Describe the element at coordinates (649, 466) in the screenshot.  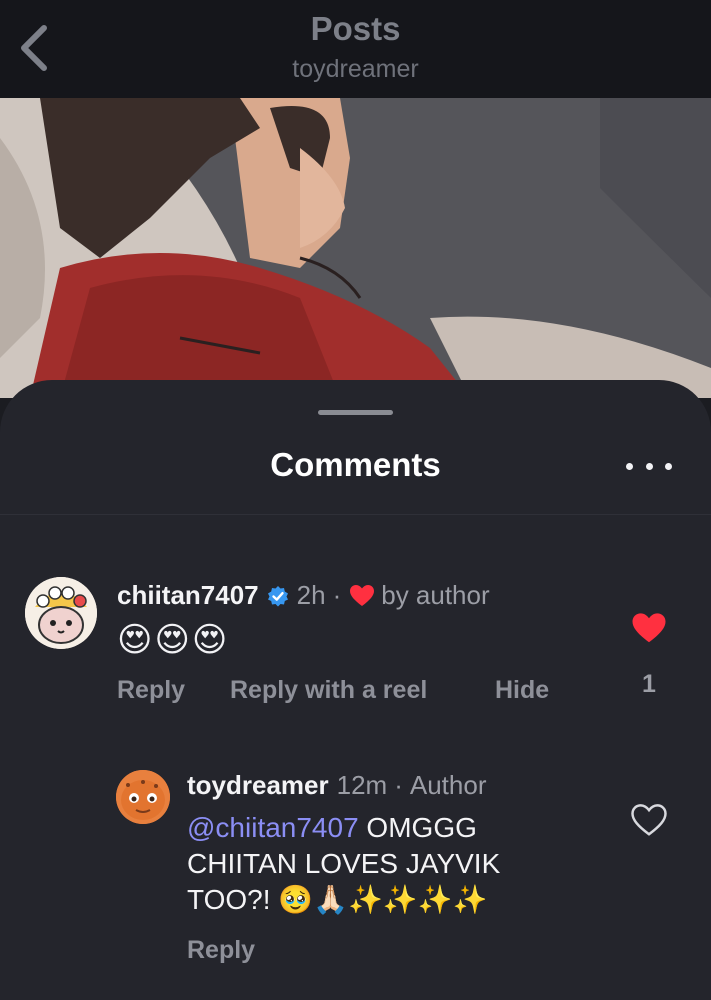
I see `more-options-icon` at that location.